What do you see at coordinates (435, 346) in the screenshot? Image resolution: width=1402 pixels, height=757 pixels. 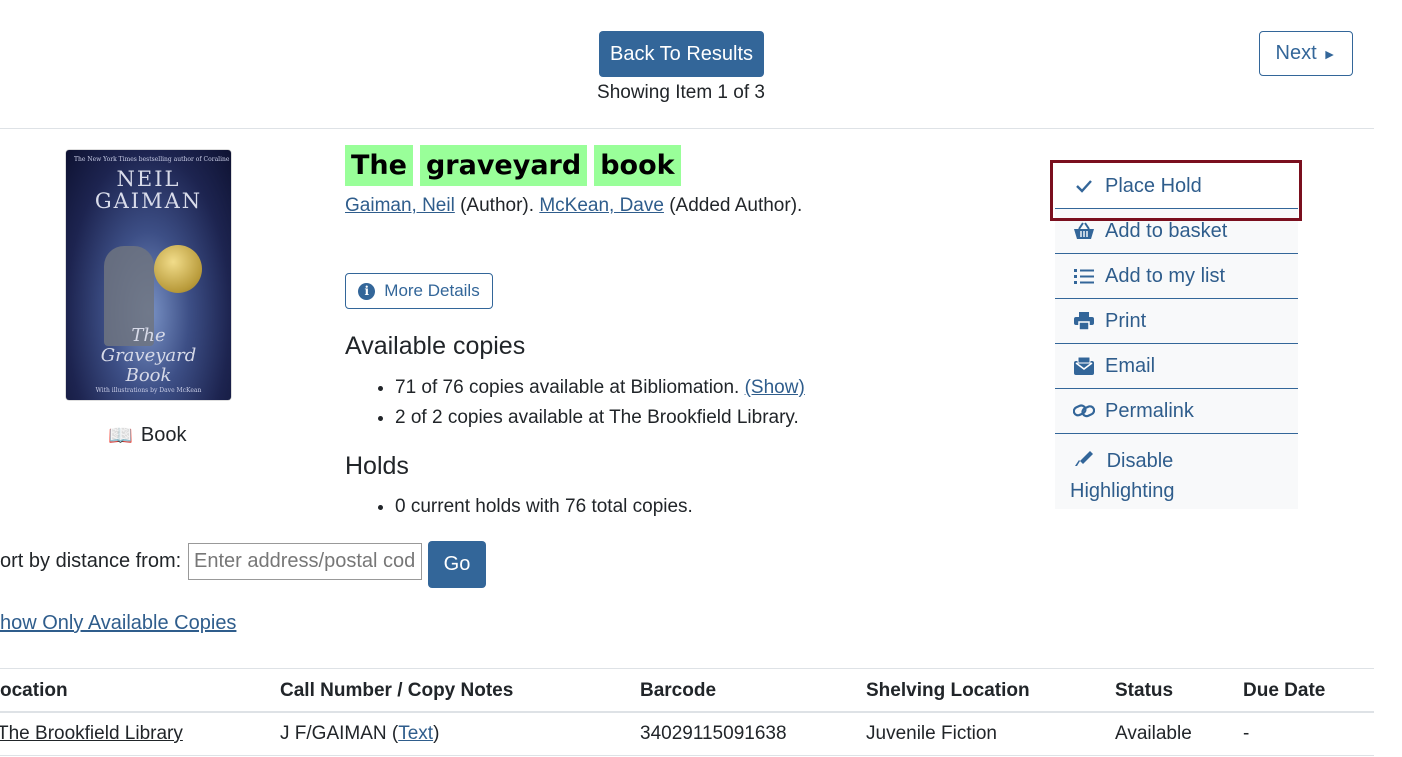 I see `available-copies-heading: Available copies` at bounding box center [435, 346].